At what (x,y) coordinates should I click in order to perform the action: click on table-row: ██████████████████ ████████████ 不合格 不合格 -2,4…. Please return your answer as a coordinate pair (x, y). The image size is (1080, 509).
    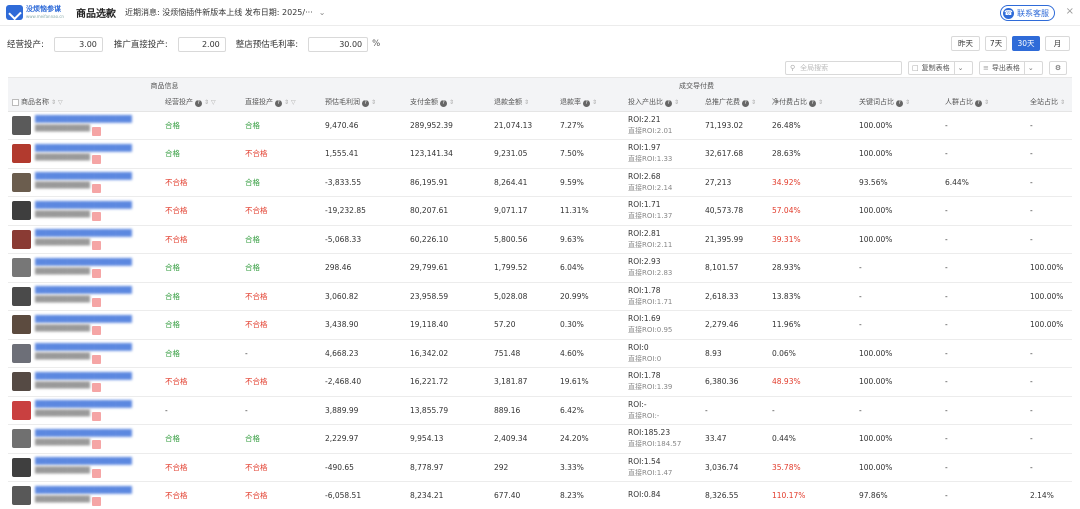
    Looking at the image, I should click on (540, 382).